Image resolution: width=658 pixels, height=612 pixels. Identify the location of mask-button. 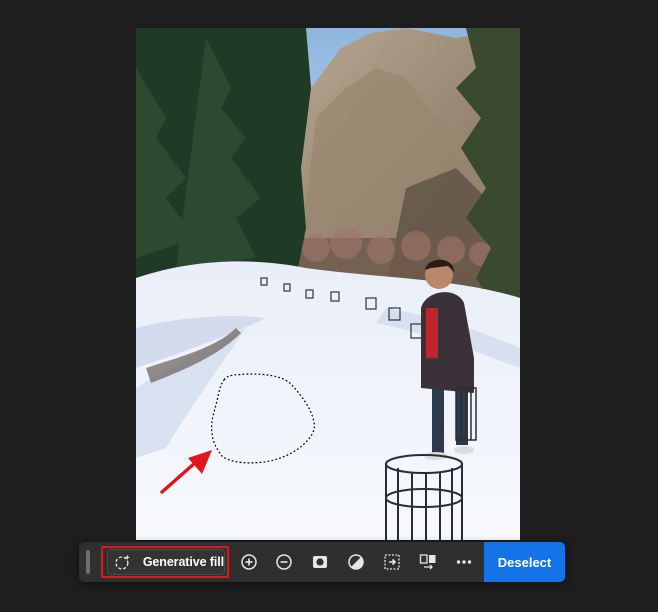
(320, 562).